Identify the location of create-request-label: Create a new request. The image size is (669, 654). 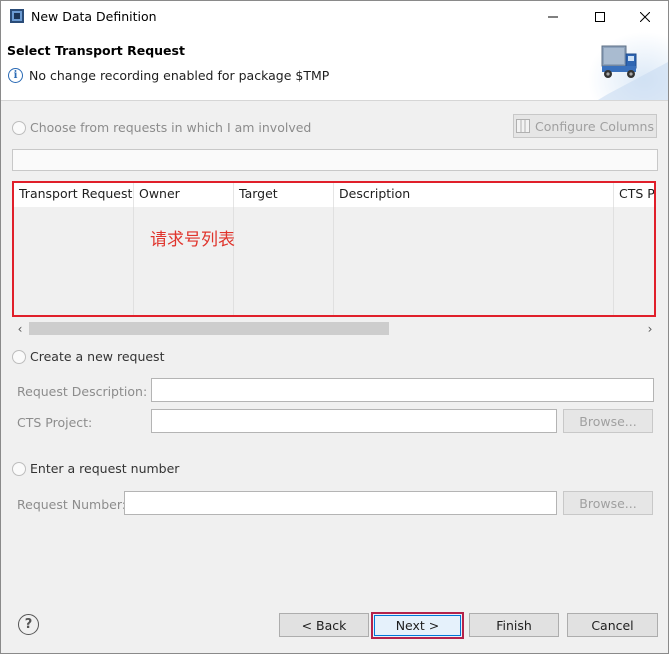
(97, 356).